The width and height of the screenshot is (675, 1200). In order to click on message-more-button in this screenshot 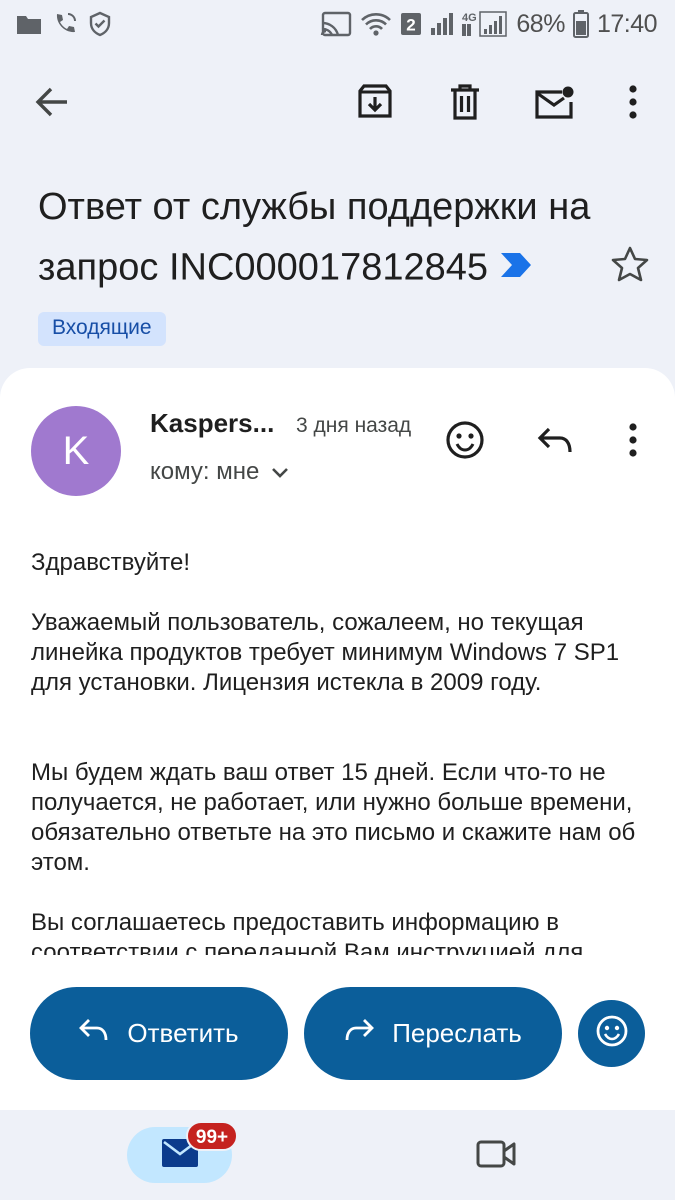, I will do `click(633, 442)`.